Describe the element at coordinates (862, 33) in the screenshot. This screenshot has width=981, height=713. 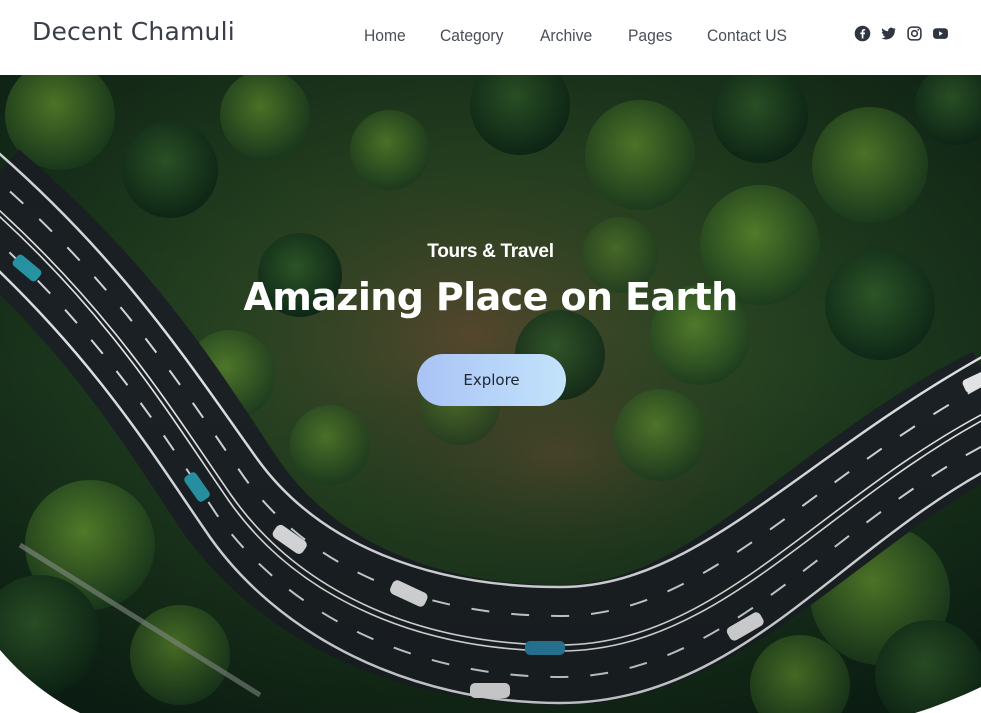
I see `facebook-icon` at that location.